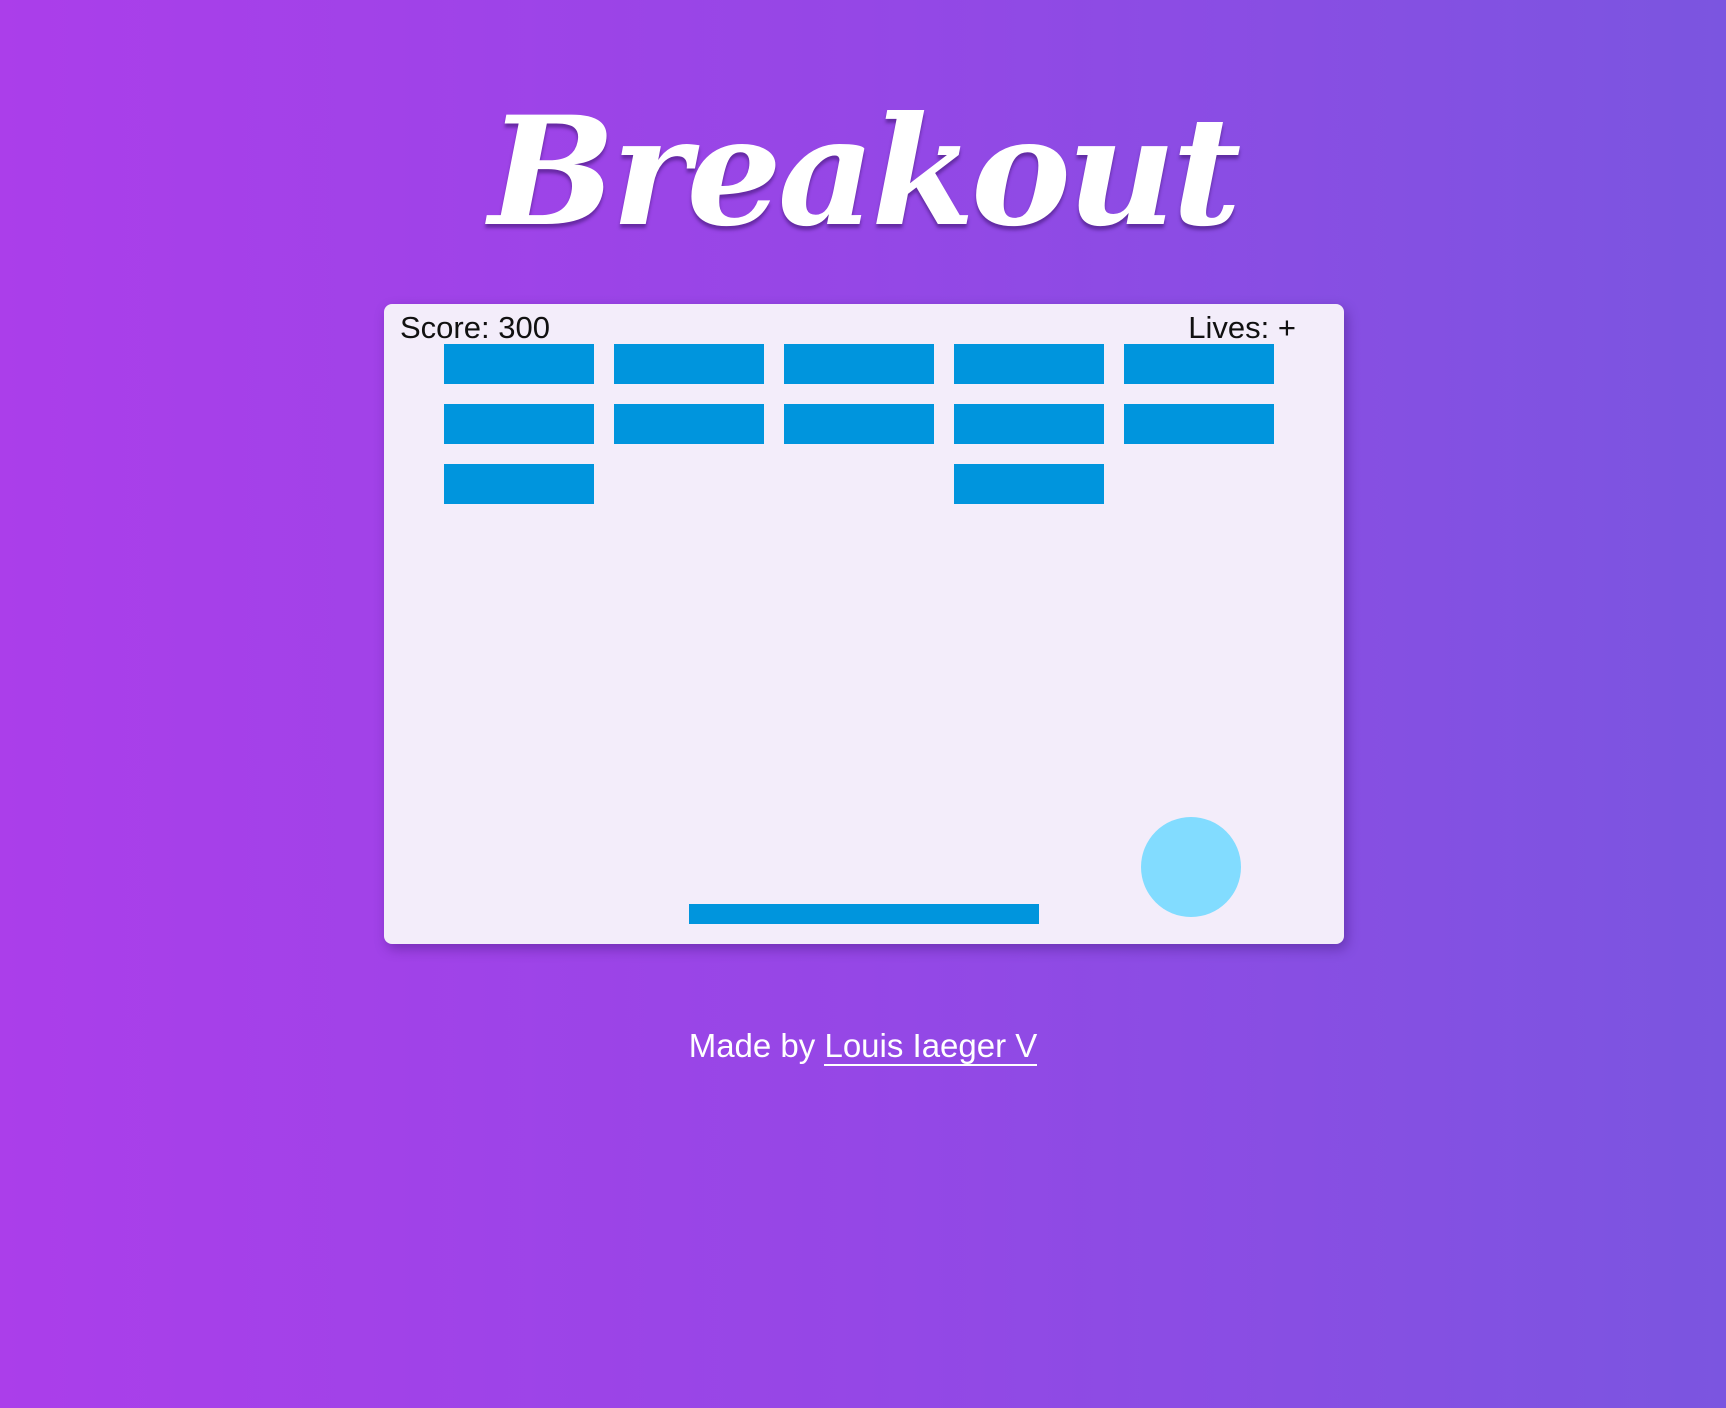 The image size is (1726, 1408). I want to click on footer-credit: Made by Louis Iaeger V, so click(863, 1046).